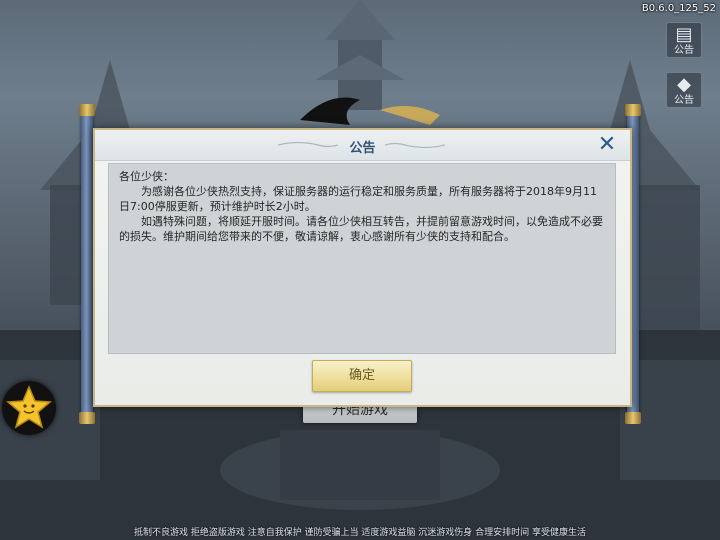 The image size is (720, 540). I want to click on dialog-title: 公告, so click(362, 148).